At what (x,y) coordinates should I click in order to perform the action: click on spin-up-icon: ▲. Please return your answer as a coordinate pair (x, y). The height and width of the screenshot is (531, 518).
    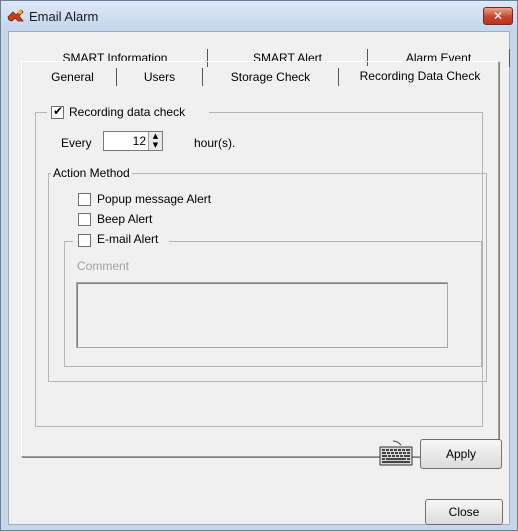
    Looking at the image, I should click on (155, 136).